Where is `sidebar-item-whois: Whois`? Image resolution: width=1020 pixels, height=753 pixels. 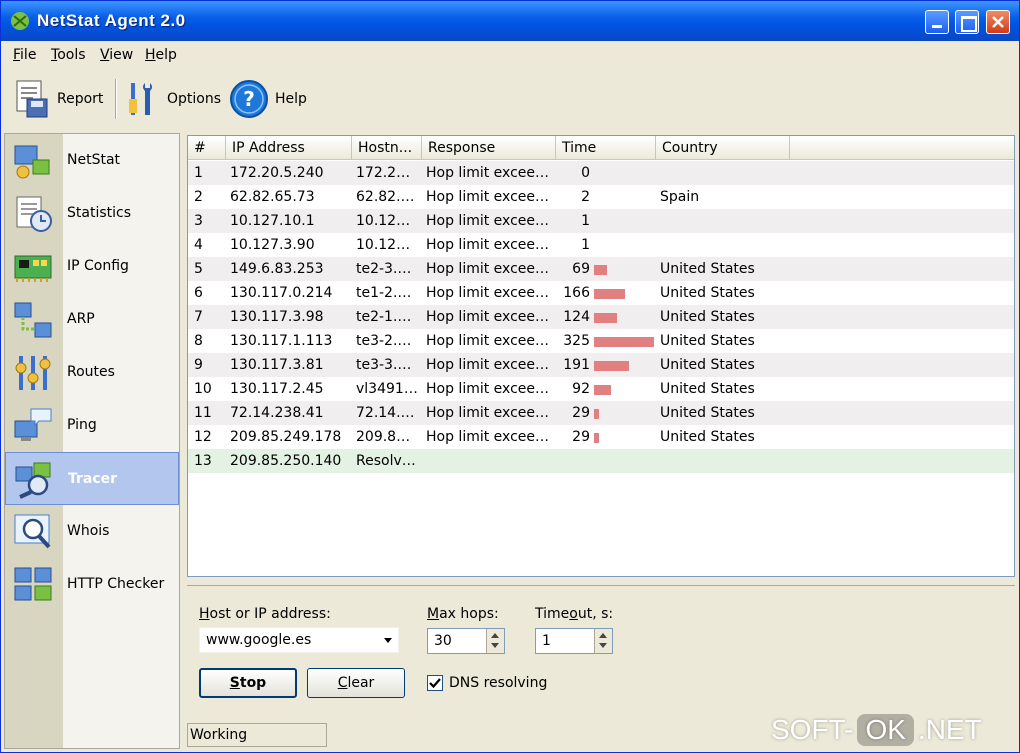
sidebar-item-whois: Whois is located at coordinates (92, 531).